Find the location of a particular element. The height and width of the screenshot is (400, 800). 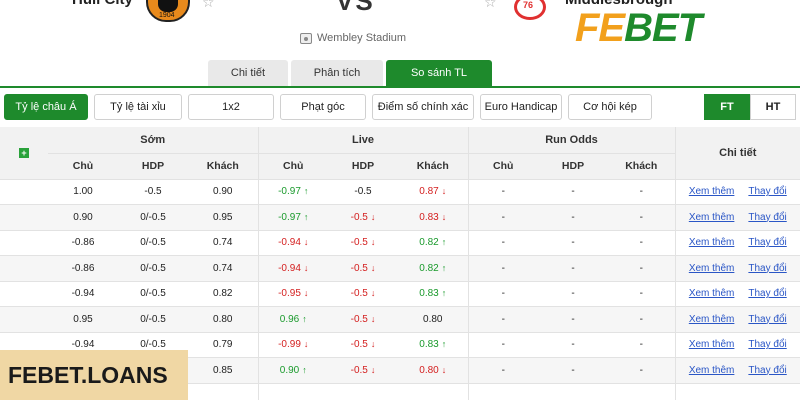

early-hdp-value: -0.5 is located at coordinates (153, 192).